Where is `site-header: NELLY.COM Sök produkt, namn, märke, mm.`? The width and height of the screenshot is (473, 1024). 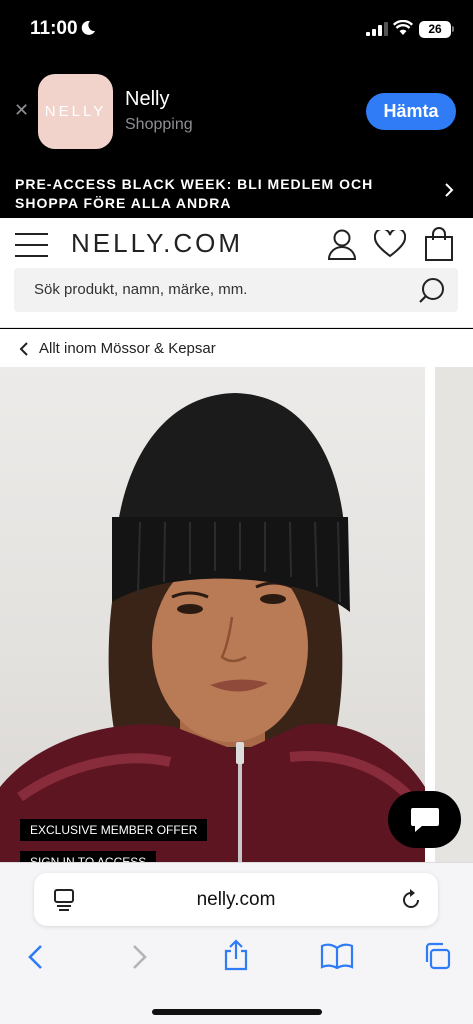 site-header: NELLY.COM Sök produkt, namn, märke, mm. is located at coordinates (236, 273).